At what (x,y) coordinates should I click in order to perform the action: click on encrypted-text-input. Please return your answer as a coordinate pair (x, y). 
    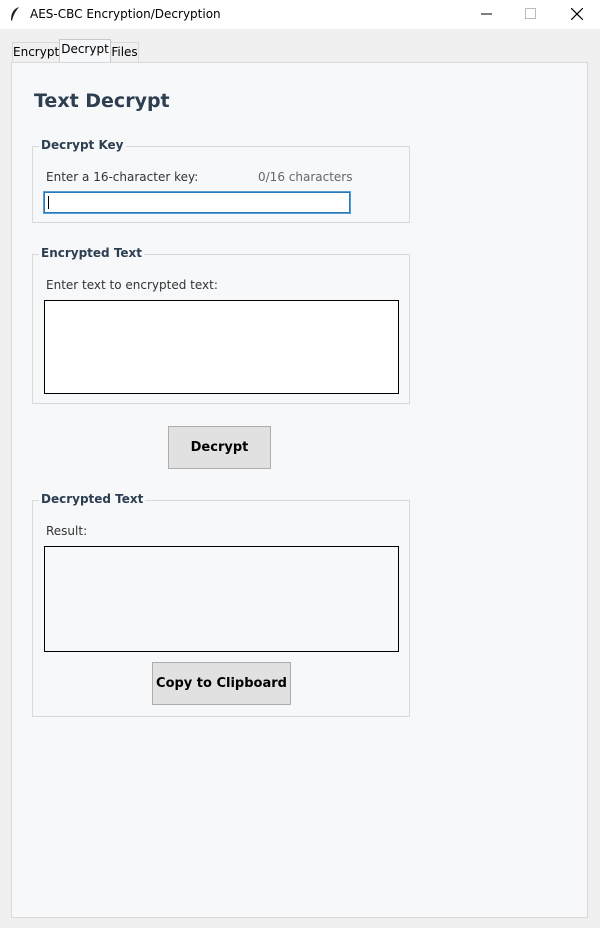
    Looking at the image, I should click on (221, 347).